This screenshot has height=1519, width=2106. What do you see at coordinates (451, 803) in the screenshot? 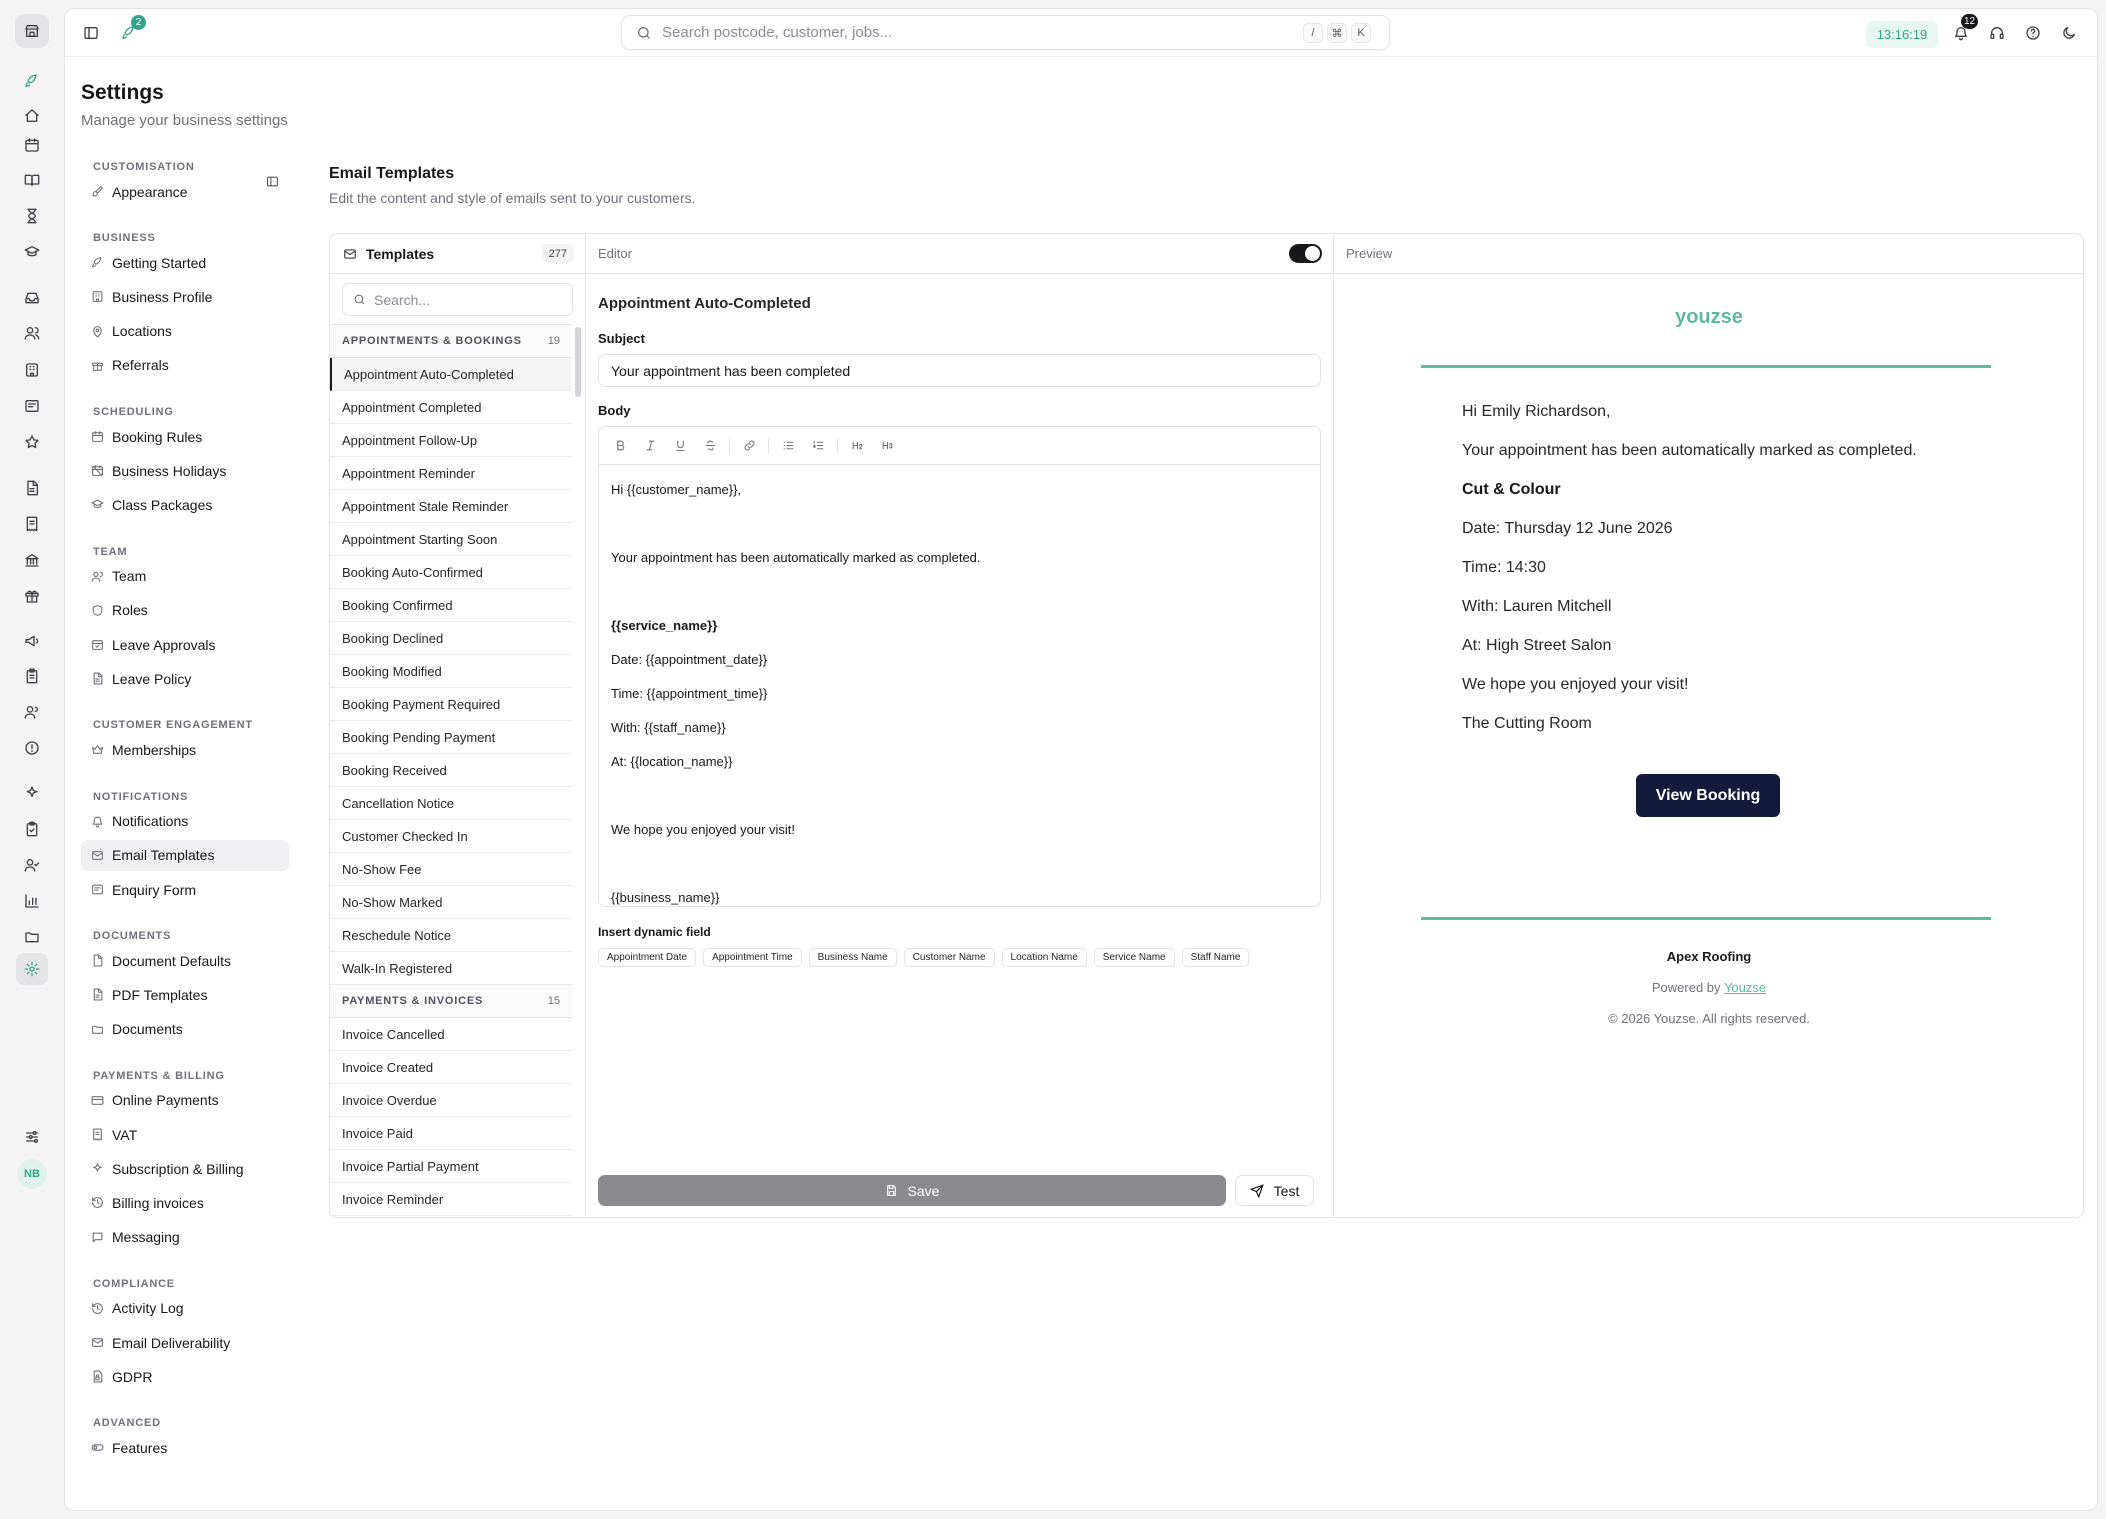
I see `template-list-item: Cancellation Notice` at bounding box center [451, 803].